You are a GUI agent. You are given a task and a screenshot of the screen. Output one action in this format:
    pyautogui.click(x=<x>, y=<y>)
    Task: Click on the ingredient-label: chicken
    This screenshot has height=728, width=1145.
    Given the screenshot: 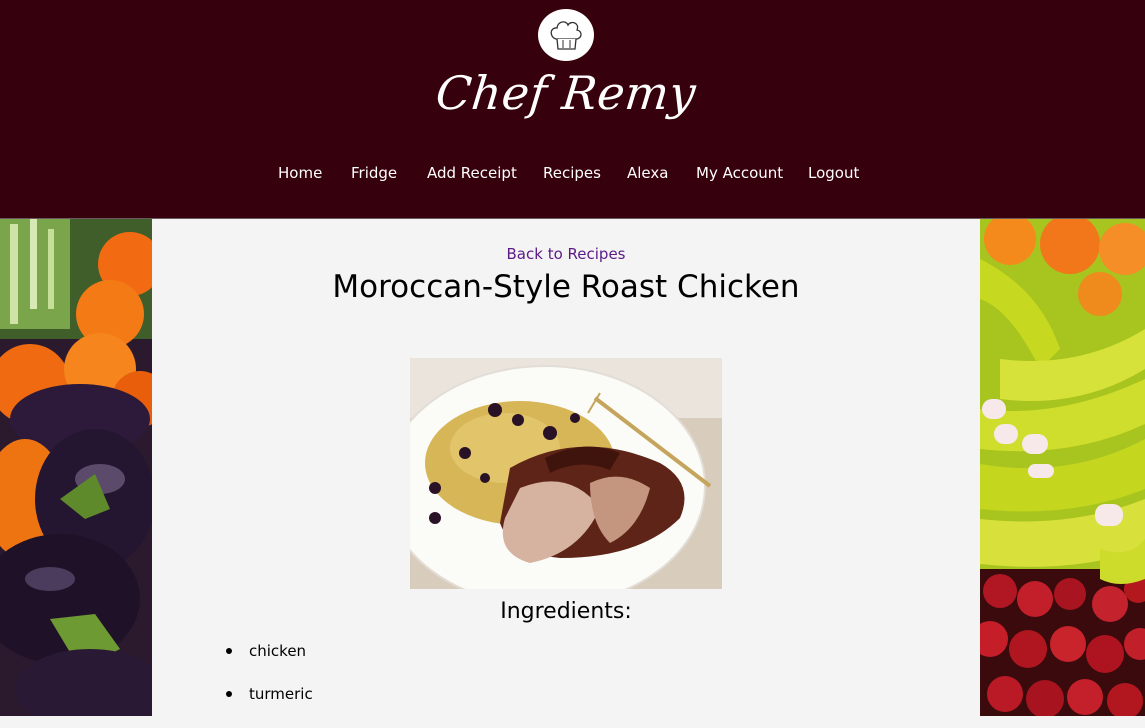 What is the action you would take?
    pyautogui.click(x=278, y=651)
    